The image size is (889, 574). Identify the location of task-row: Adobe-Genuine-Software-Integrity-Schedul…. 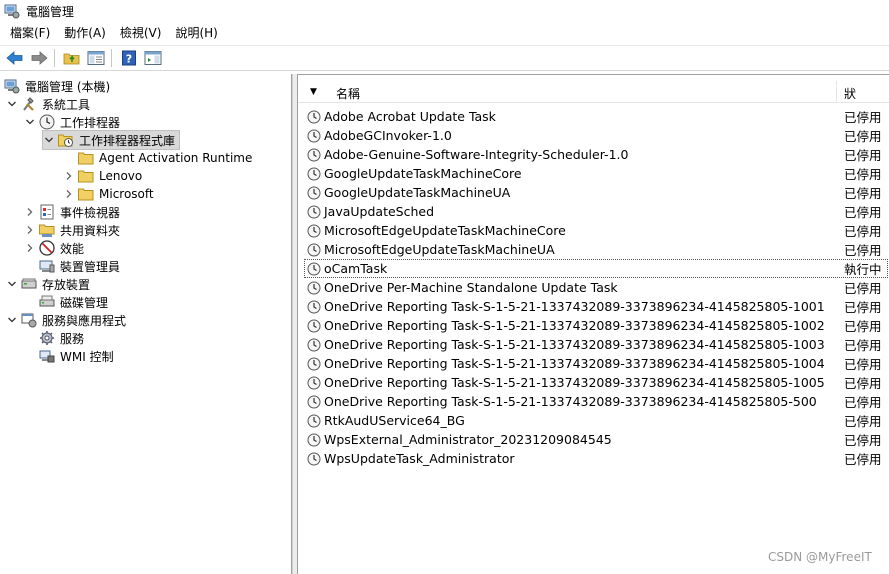
(596, 154).